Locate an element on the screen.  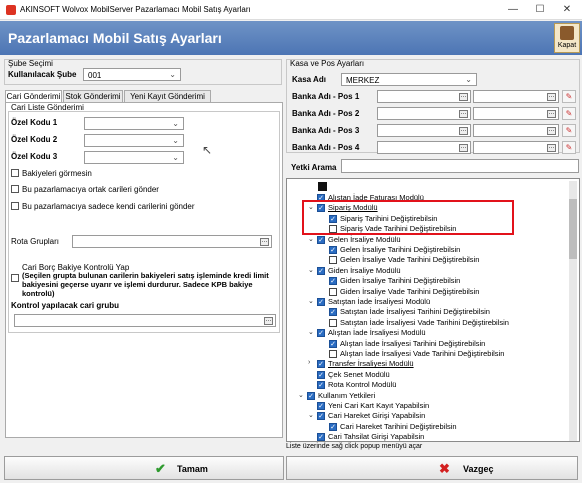
kasa-label: Kasa Adı is located at coordinates (309, 79).